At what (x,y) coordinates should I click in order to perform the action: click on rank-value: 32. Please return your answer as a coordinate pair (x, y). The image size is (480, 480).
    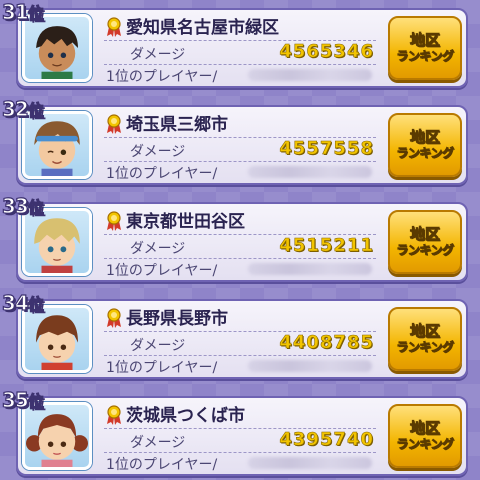
    Looking at the image, I should click on (15, 108).